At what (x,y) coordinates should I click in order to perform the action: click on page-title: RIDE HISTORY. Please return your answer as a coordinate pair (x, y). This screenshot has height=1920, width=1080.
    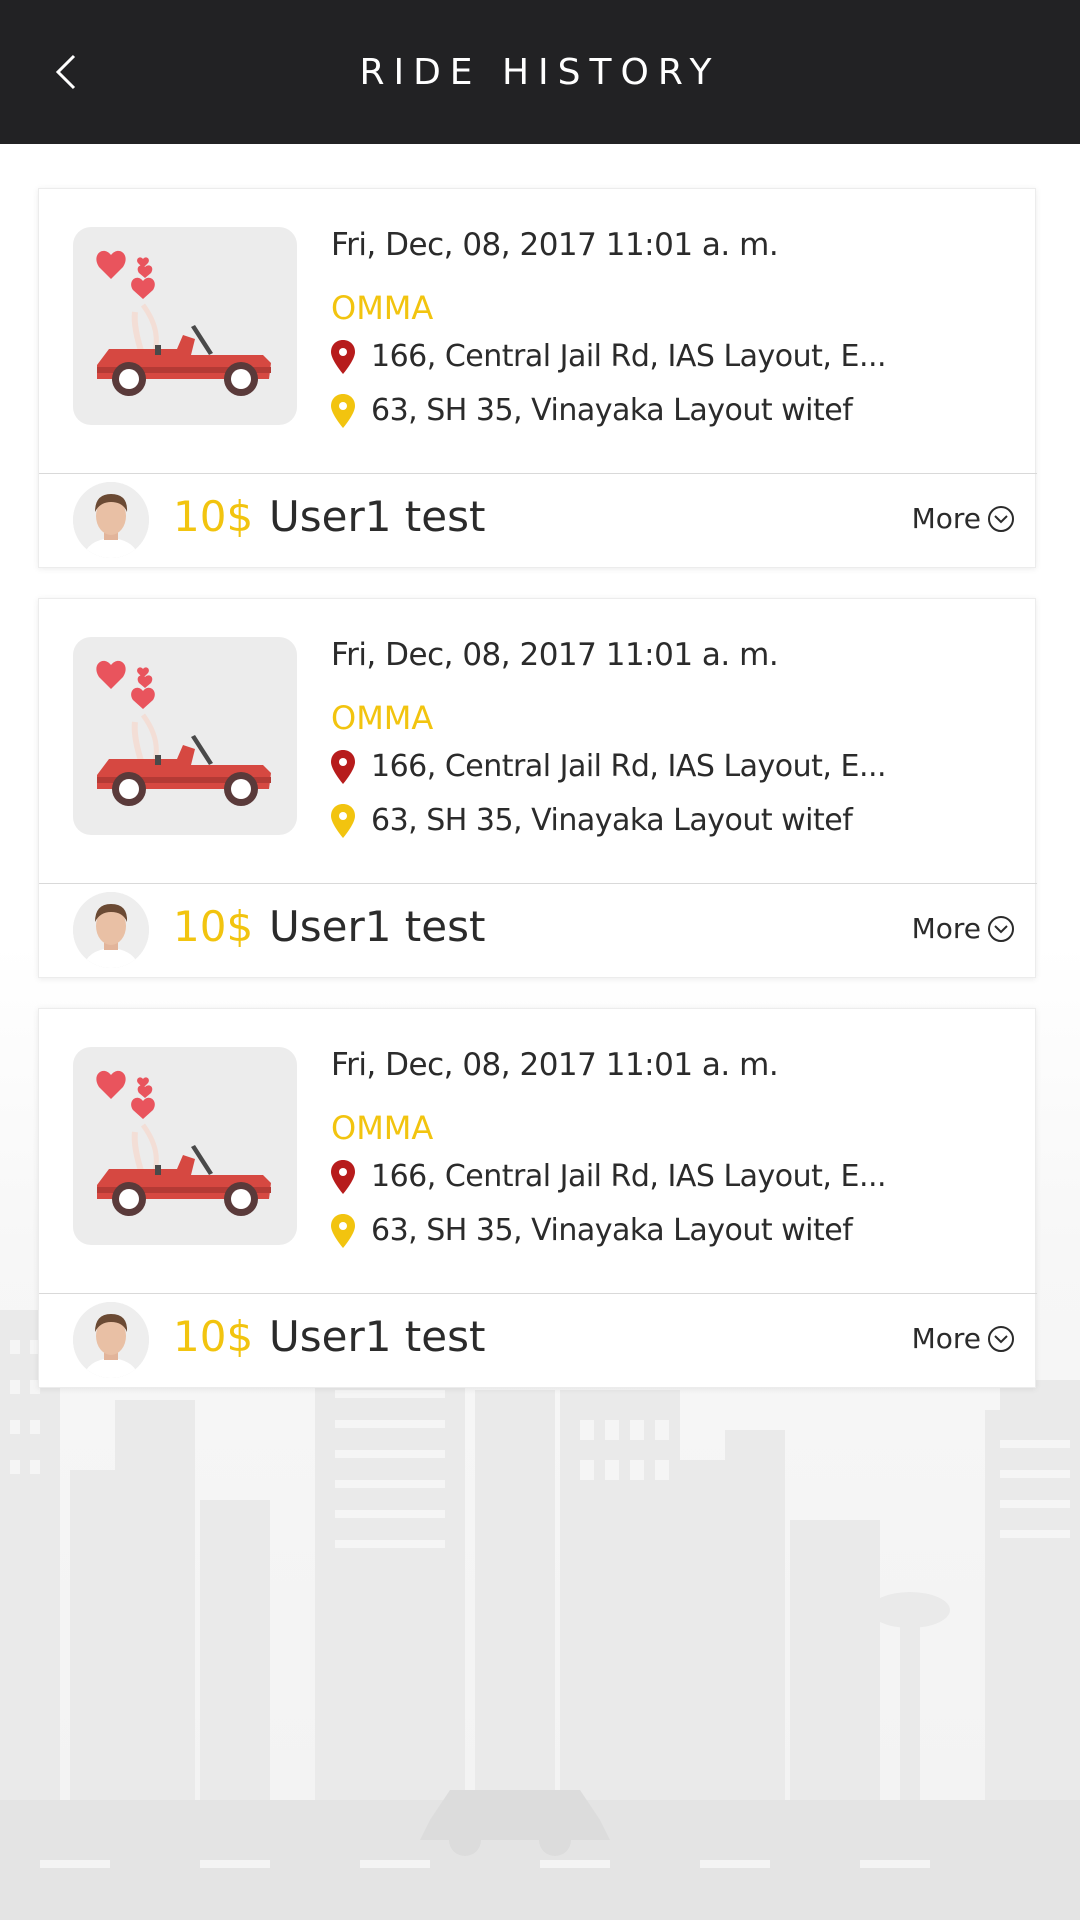
    Looking at the image, I should click on (540, 72).